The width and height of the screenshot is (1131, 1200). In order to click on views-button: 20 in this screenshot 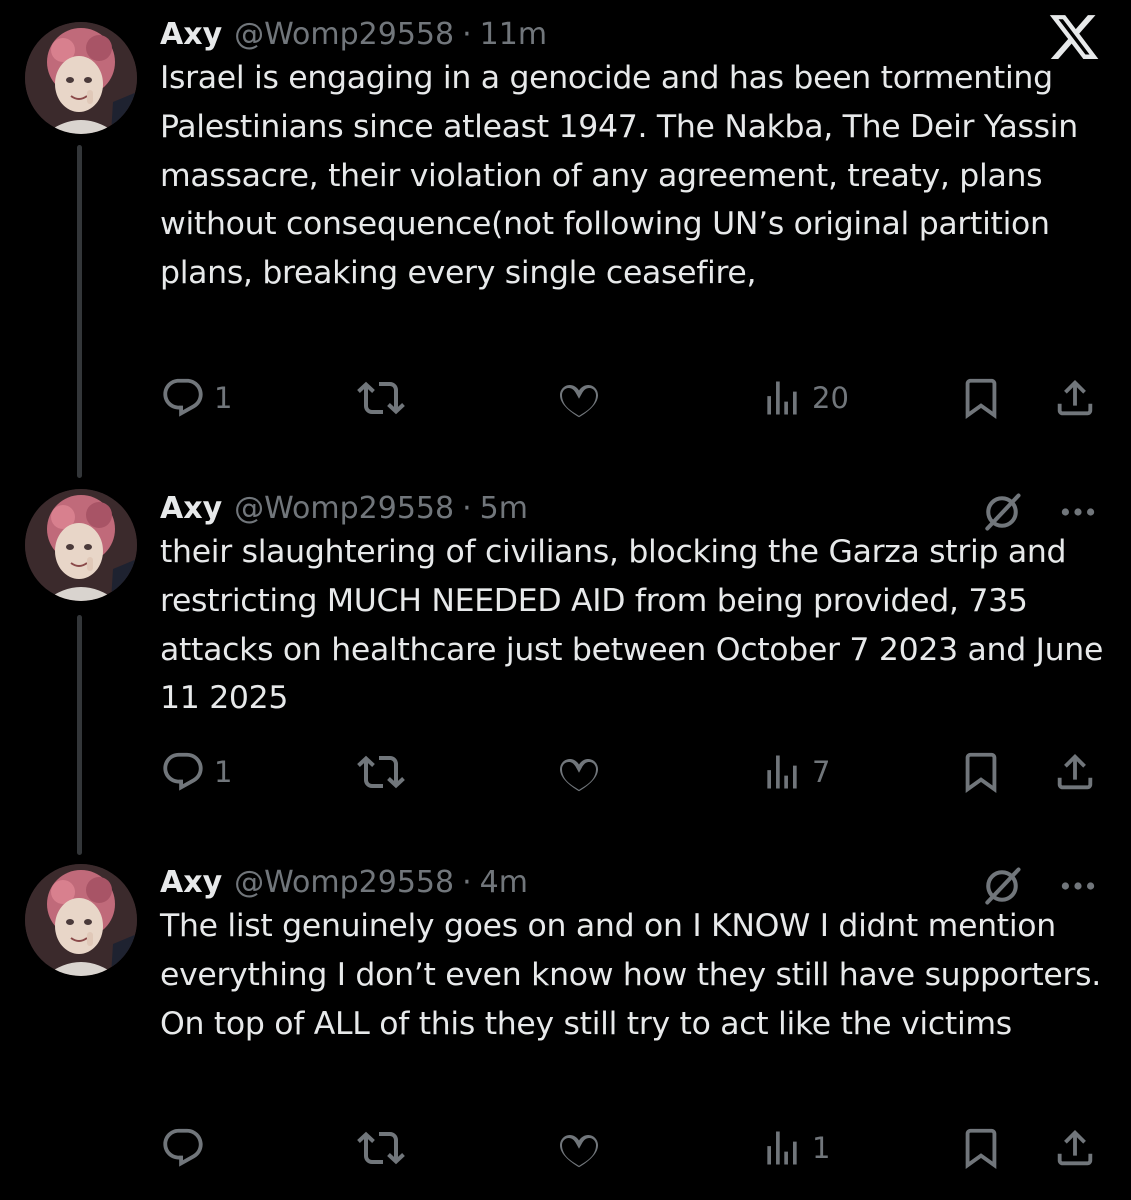, I will do `click(804, 398)`.